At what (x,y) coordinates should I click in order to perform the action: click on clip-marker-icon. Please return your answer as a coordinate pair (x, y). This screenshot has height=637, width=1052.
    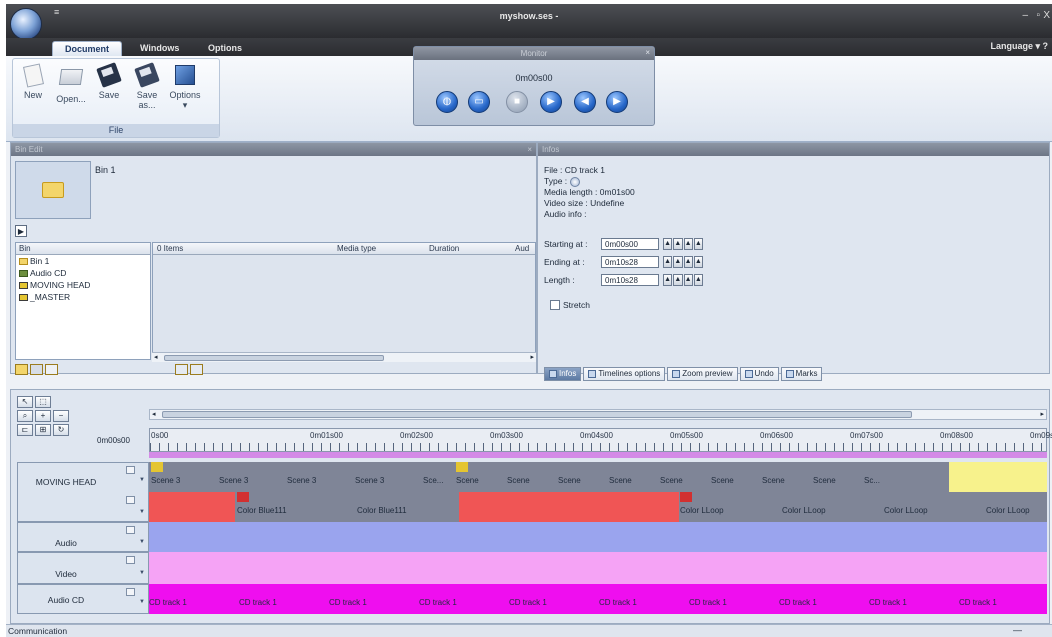
    Looking at the image, I should click on (243, 497).